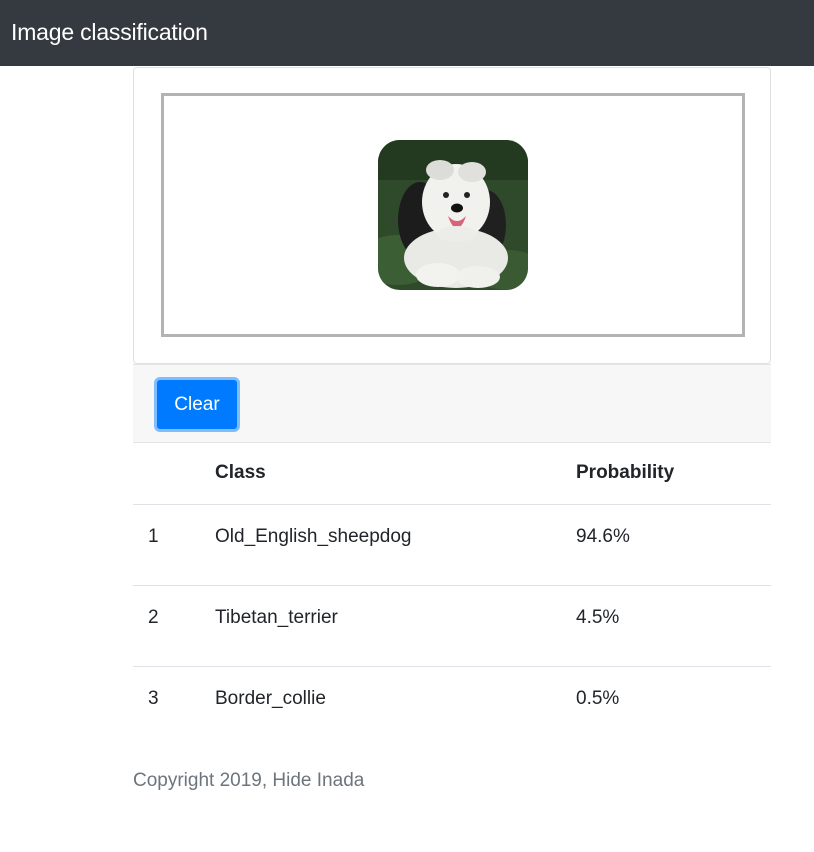 This screenshot has height=852, width=814. Describe the element at coordinates (174, 545) in the screenshot. I see `row-rank: 1` at that location.